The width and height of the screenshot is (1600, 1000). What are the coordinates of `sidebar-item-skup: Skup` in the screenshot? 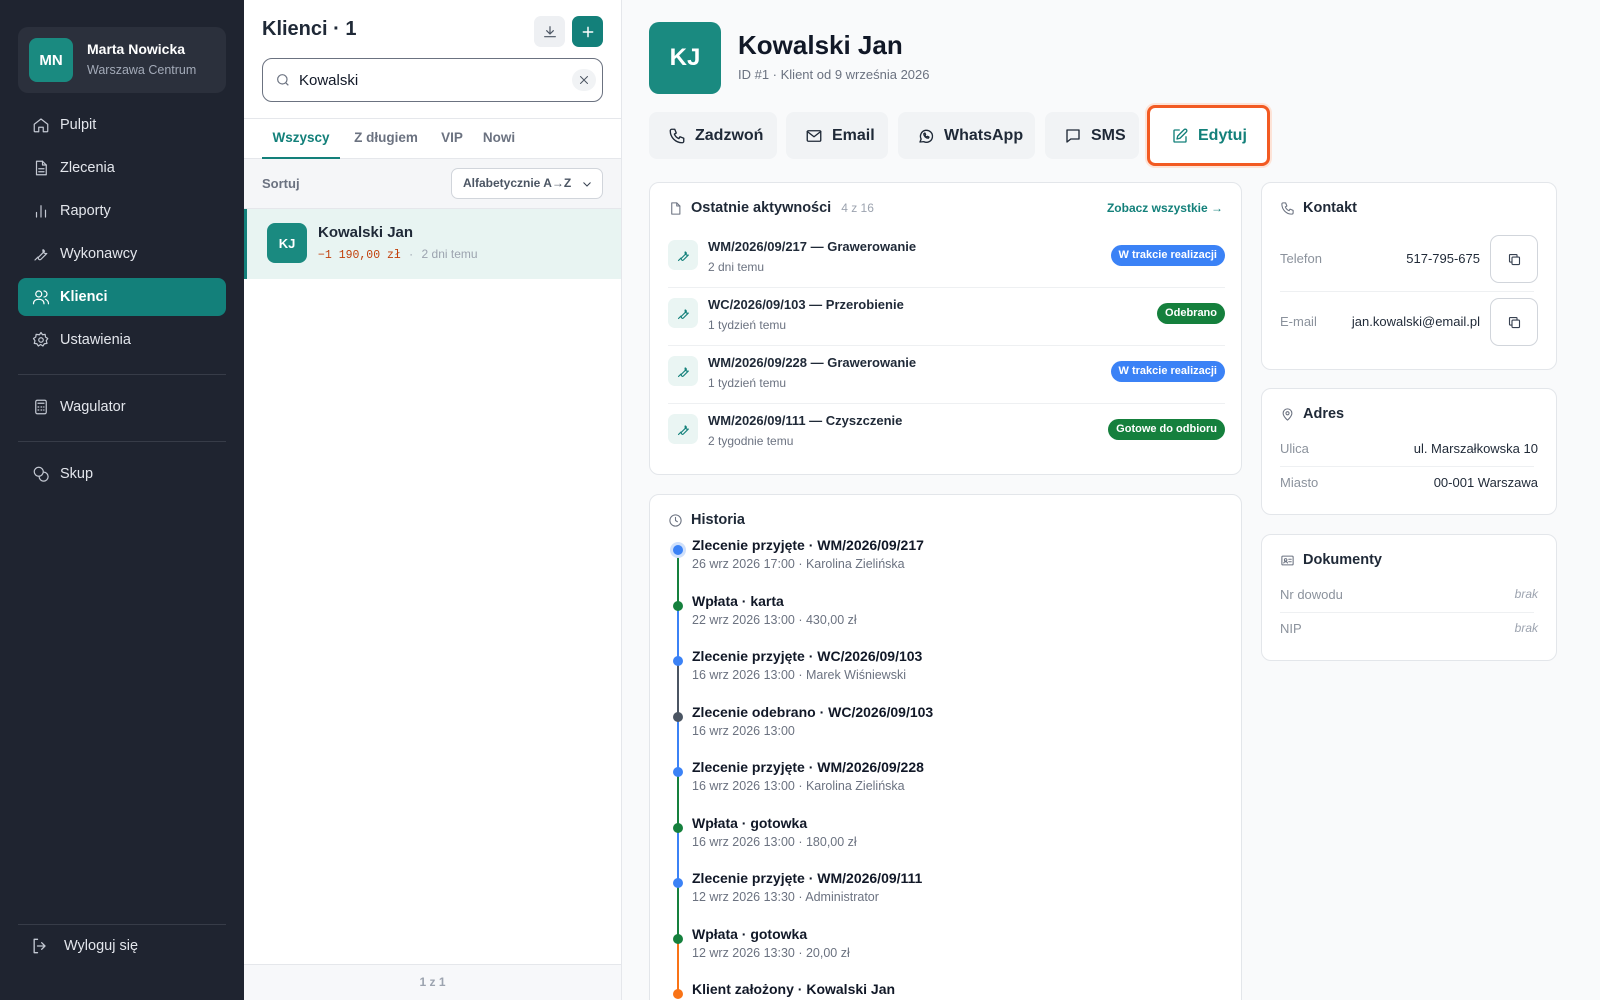 It's located at (122, 474).